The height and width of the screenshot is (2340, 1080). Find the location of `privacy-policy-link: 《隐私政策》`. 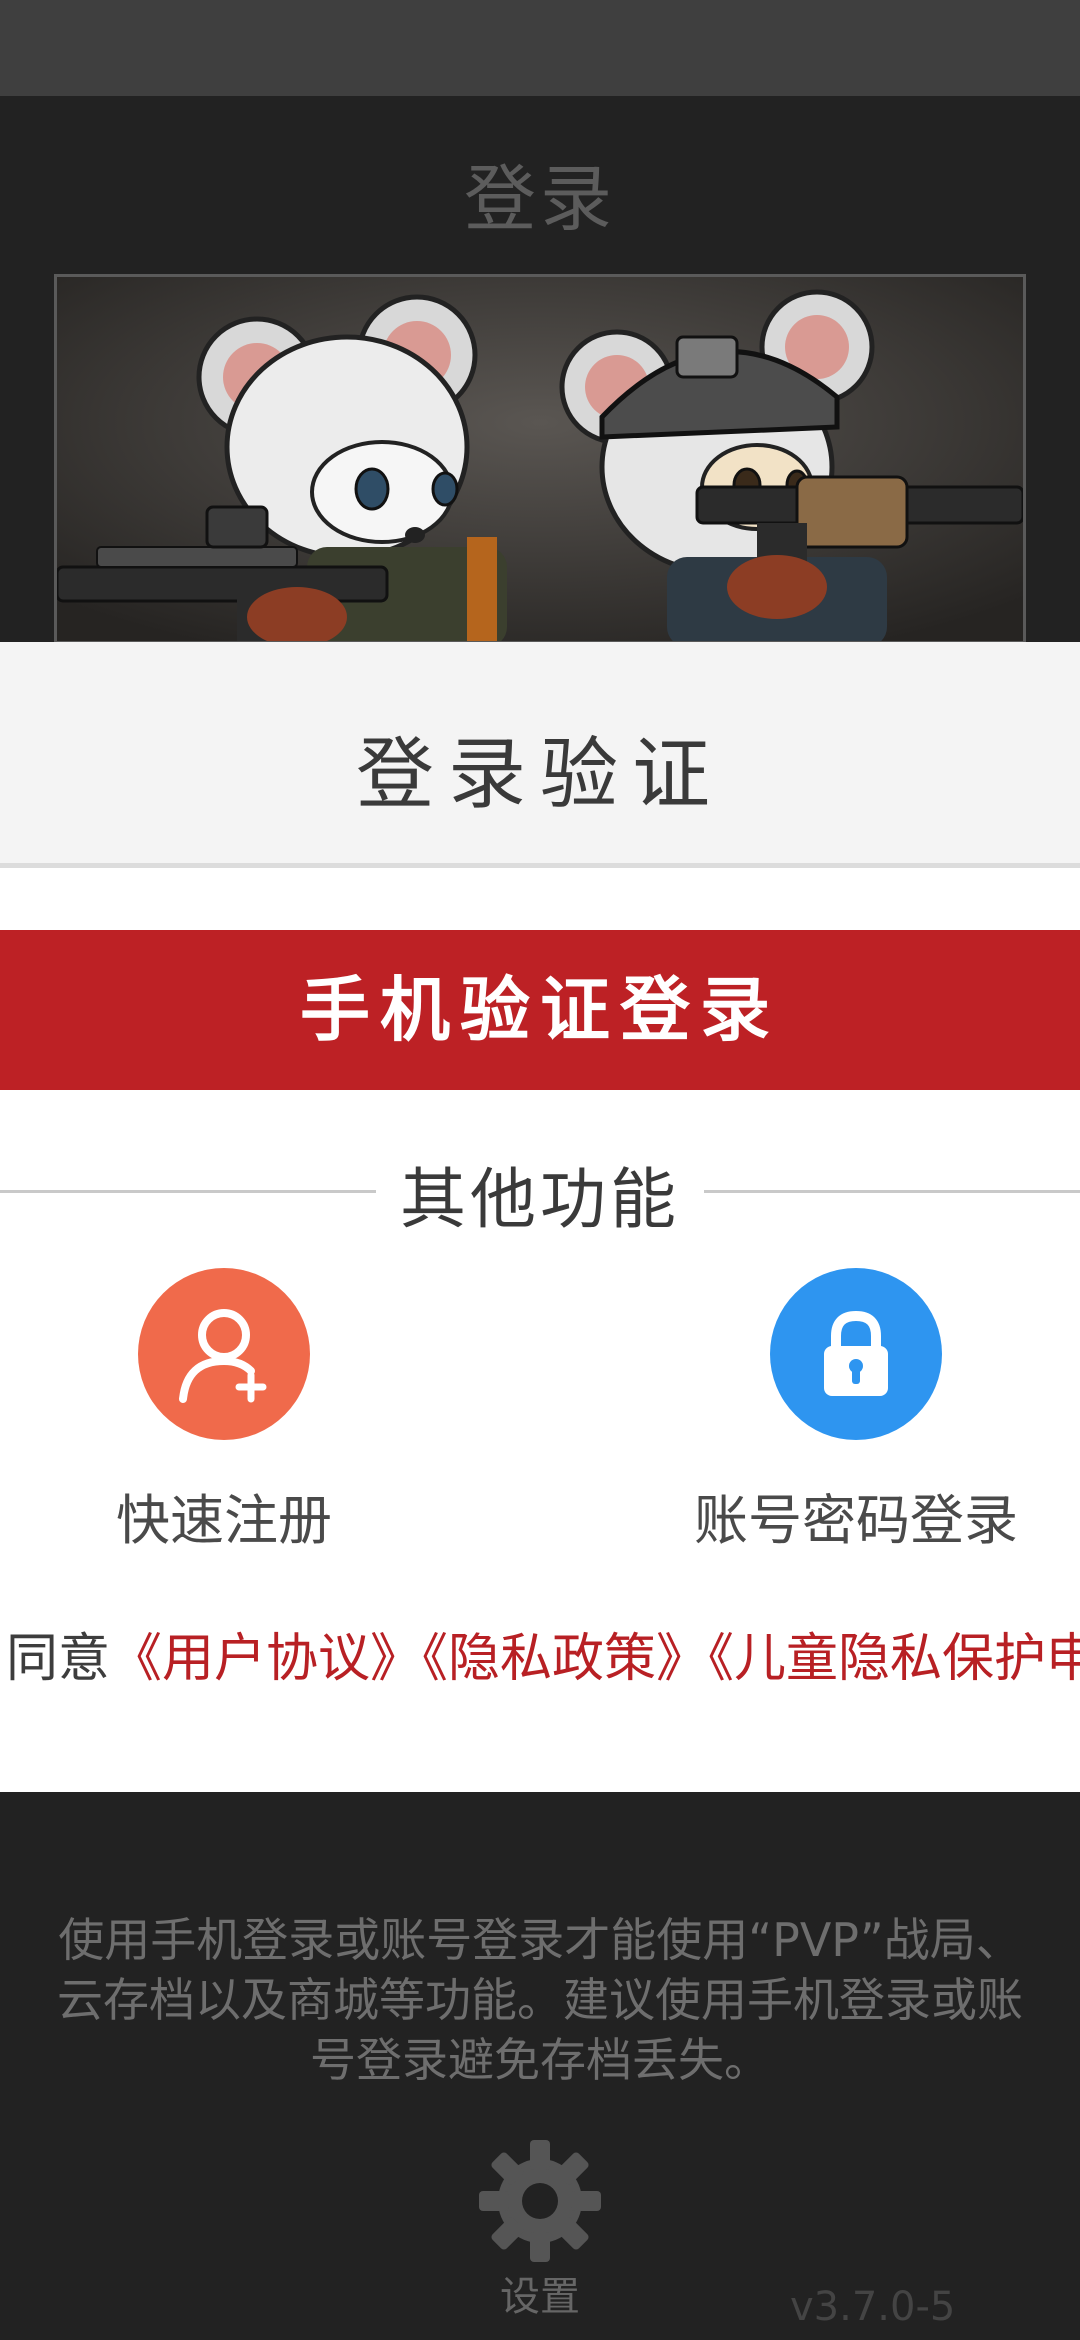

privacy-policy-link: 《隐私政策》 is located at coordinates (565, 1659).